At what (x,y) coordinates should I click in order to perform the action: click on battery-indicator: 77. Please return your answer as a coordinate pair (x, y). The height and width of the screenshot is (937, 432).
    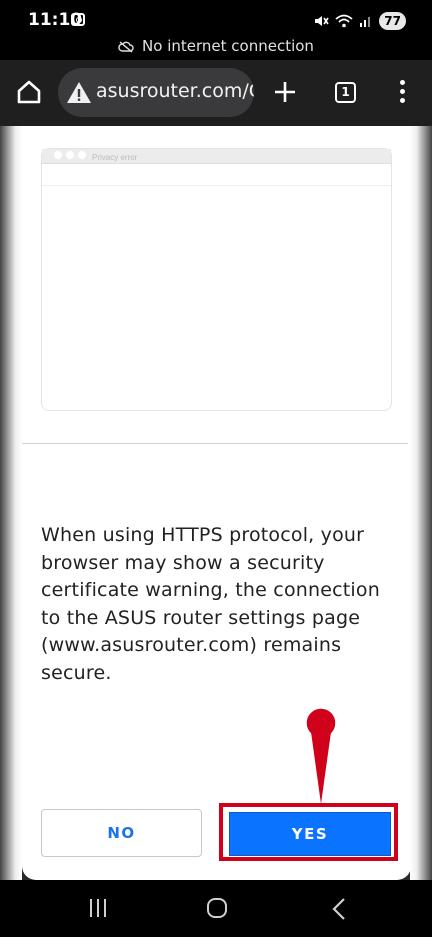
    Looking at the image, I should click on (392, 21).